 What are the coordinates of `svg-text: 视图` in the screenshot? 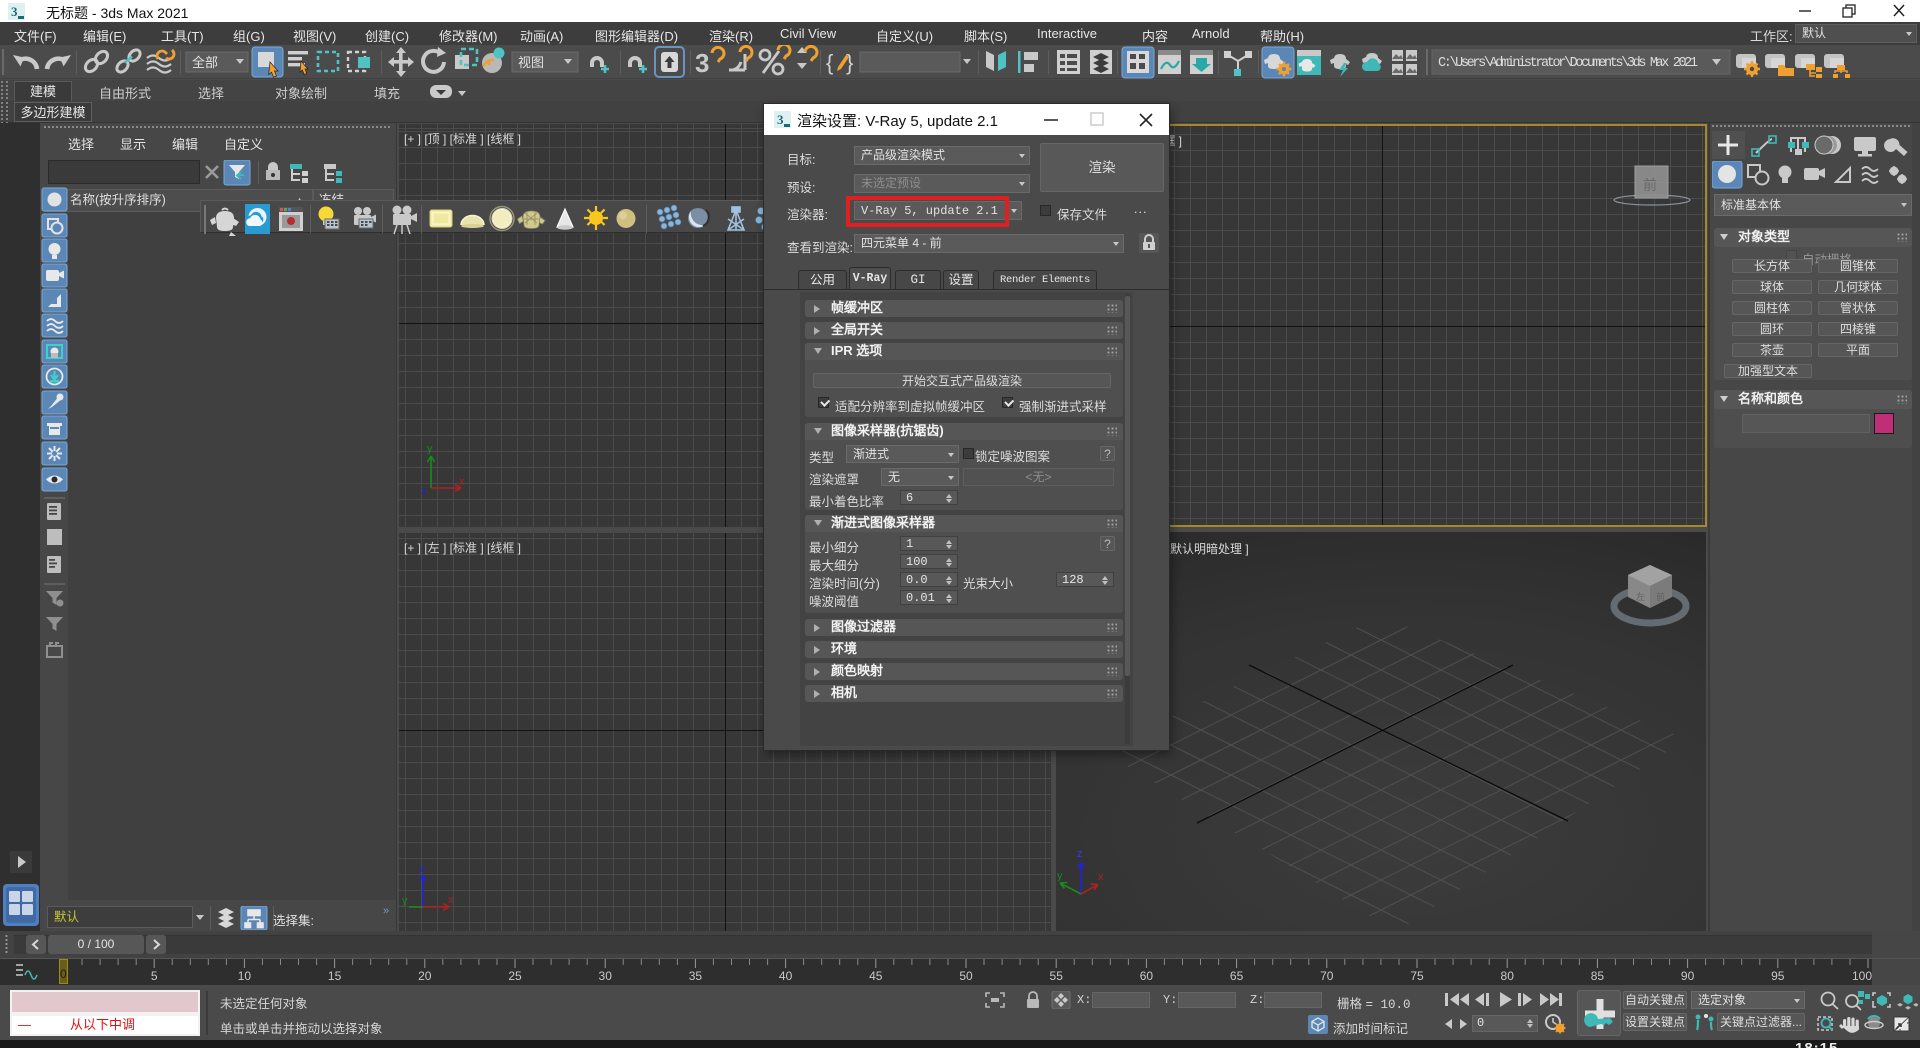 It's located at (531, 62).